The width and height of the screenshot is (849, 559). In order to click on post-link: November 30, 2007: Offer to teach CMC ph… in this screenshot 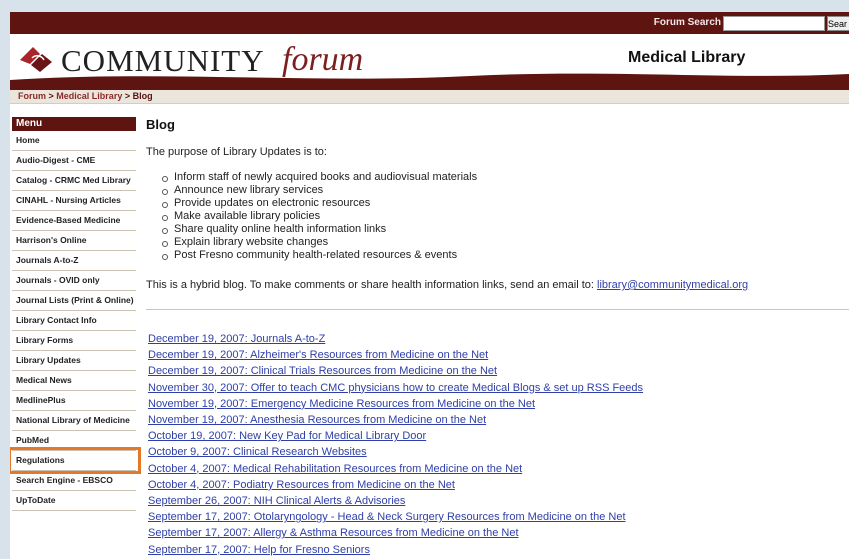, I will do `click(395, 388)`.